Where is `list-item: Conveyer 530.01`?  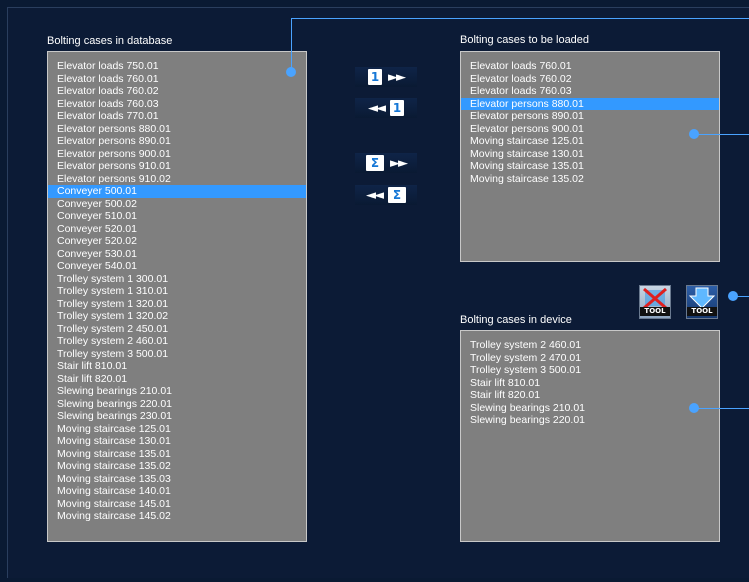 list-item: Conveyer 530.01 is located at coordinates (177, 254).